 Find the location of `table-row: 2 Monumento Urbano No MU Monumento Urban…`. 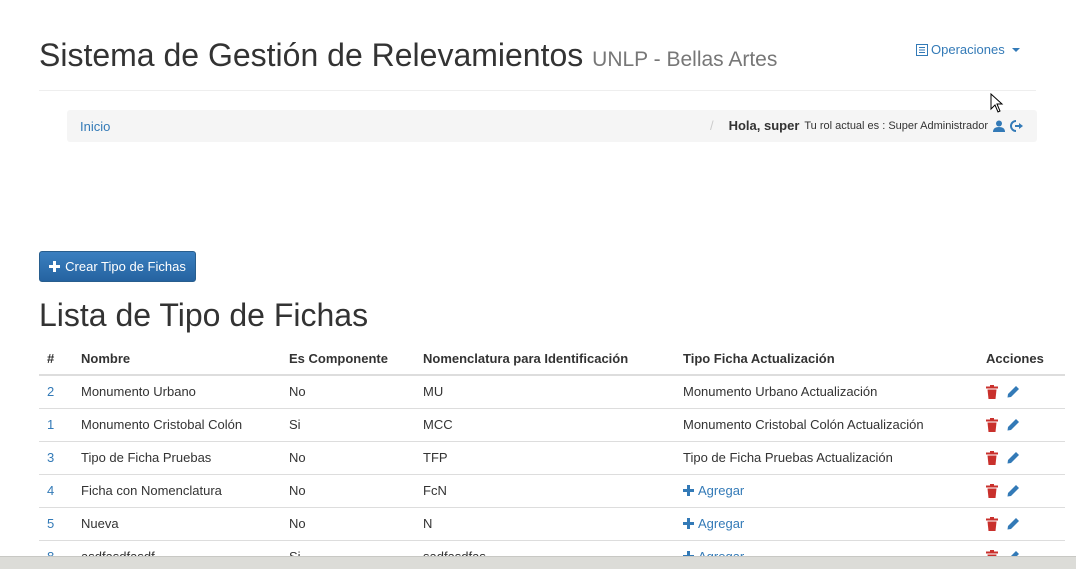

table-row: 2 Monumento Urbano No MU Monumento Urban… is located at coordinates (552, 391).